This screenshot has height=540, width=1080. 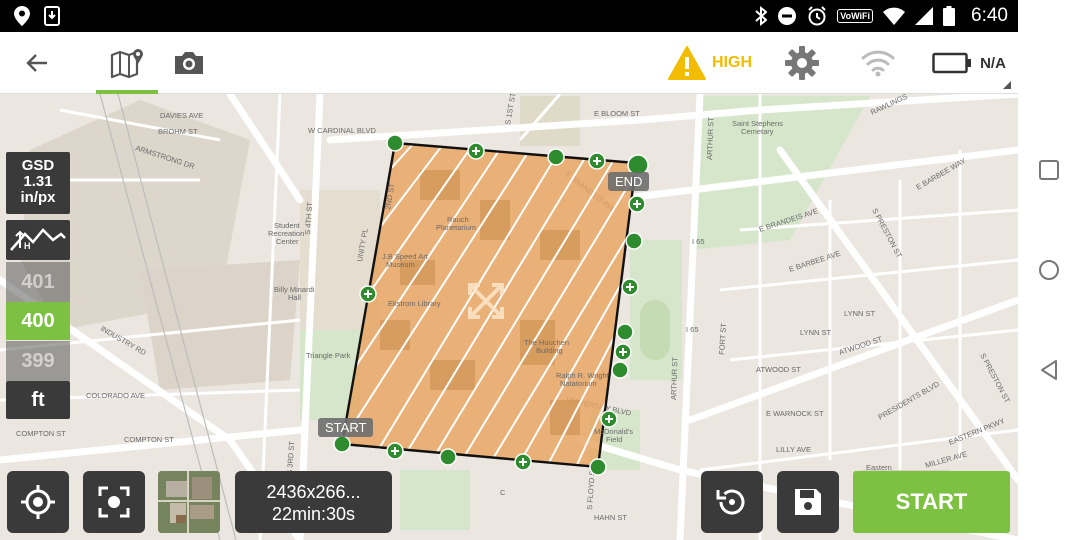 I want to click on altitude-option-below: 399, so click(x=38, y=361).